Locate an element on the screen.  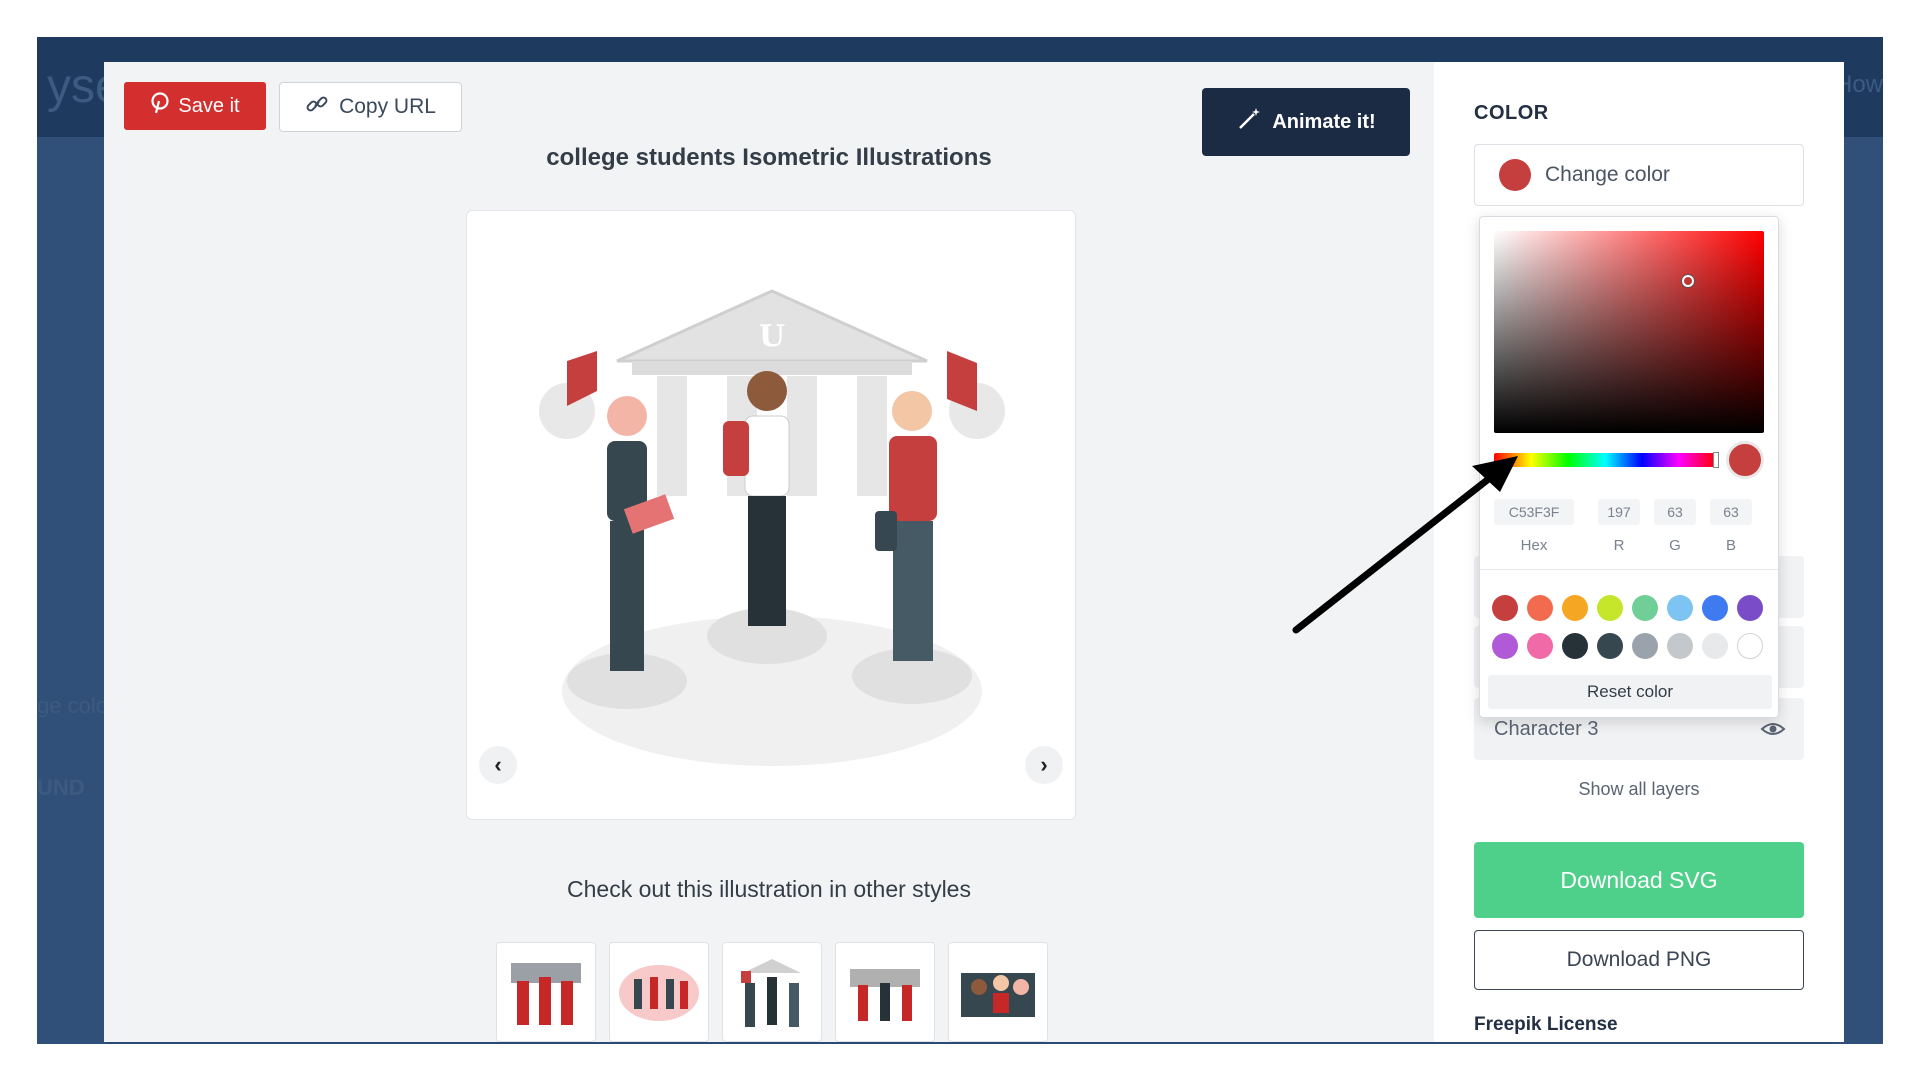
show-all-layers-link: Show all layers is located at coordinates (1639, 789).